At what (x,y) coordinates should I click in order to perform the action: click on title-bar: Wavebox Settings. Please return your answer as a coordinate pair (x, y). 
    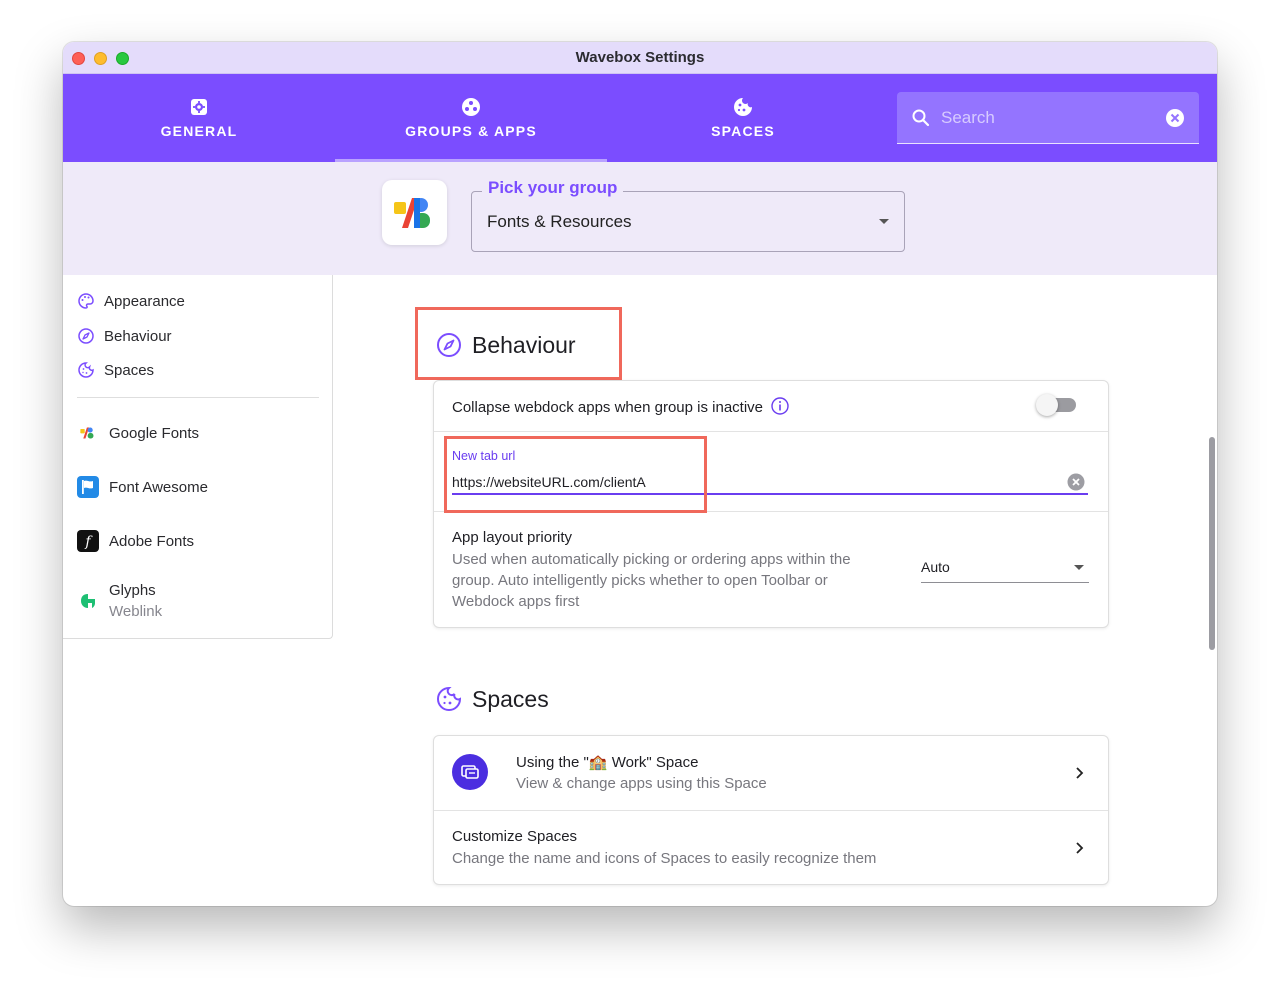
    Looking at the image, I should click on (640, 58).